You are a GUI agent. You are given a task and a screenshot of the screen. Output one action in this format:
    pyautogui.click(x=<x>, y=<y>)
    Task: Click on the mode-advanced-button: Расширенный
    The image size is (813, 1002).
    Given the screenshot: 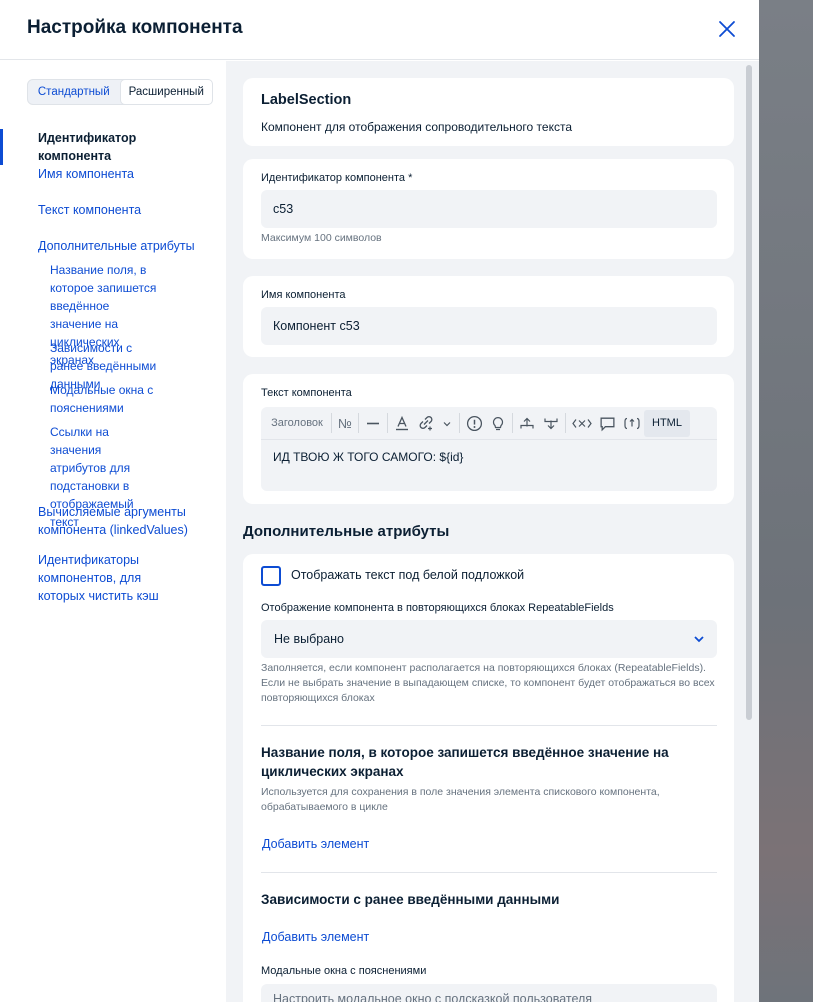 What is the action you would take?
    pyautogui.click(x=166, y=92)
    